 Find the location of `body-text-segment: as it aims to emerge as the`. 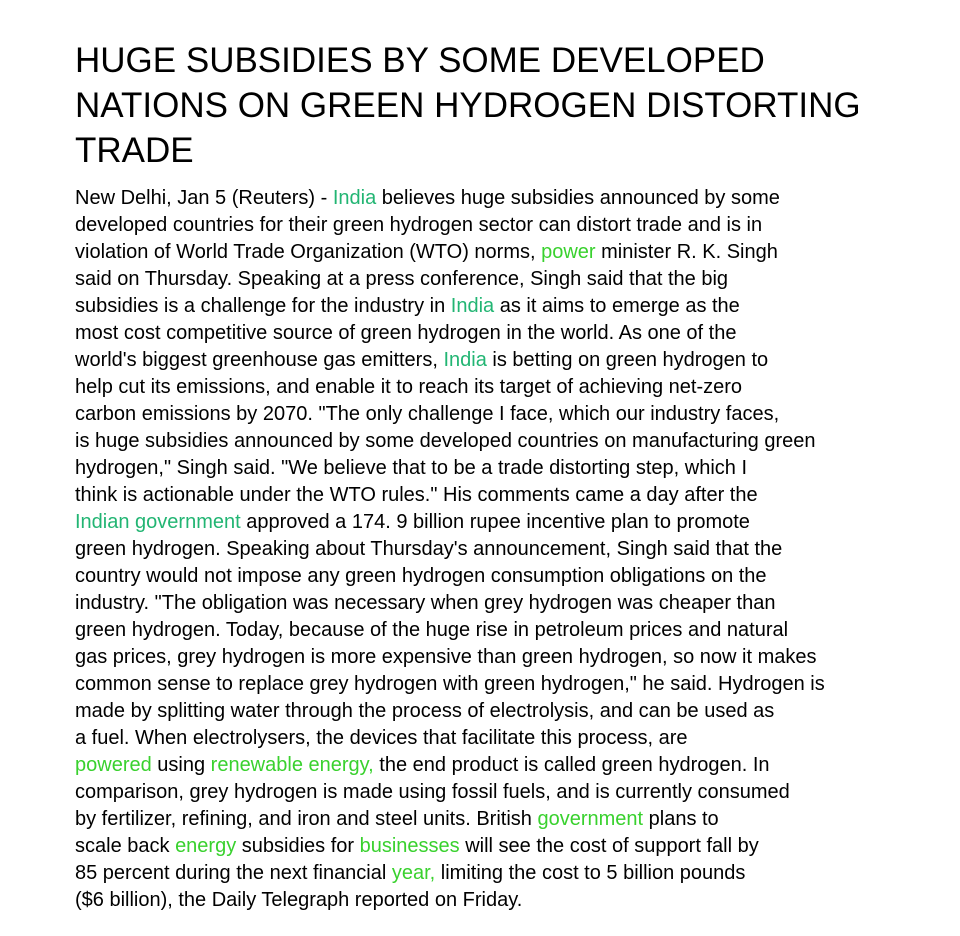

body-text-segment: as it aims to emerge as the is located at coordinates (617, 306).